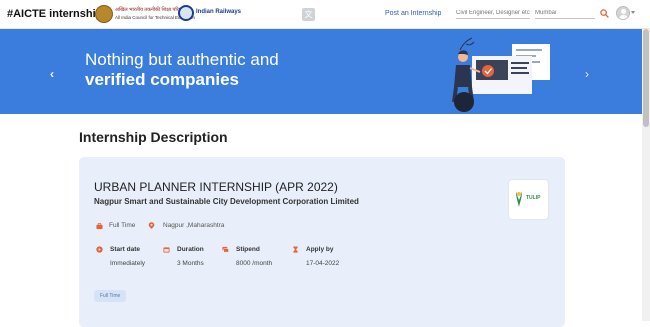  What do you see at coordinates (646, 78) in the screenshot?
I see `scrollbar-thumb` at bounding box center [646, 78].